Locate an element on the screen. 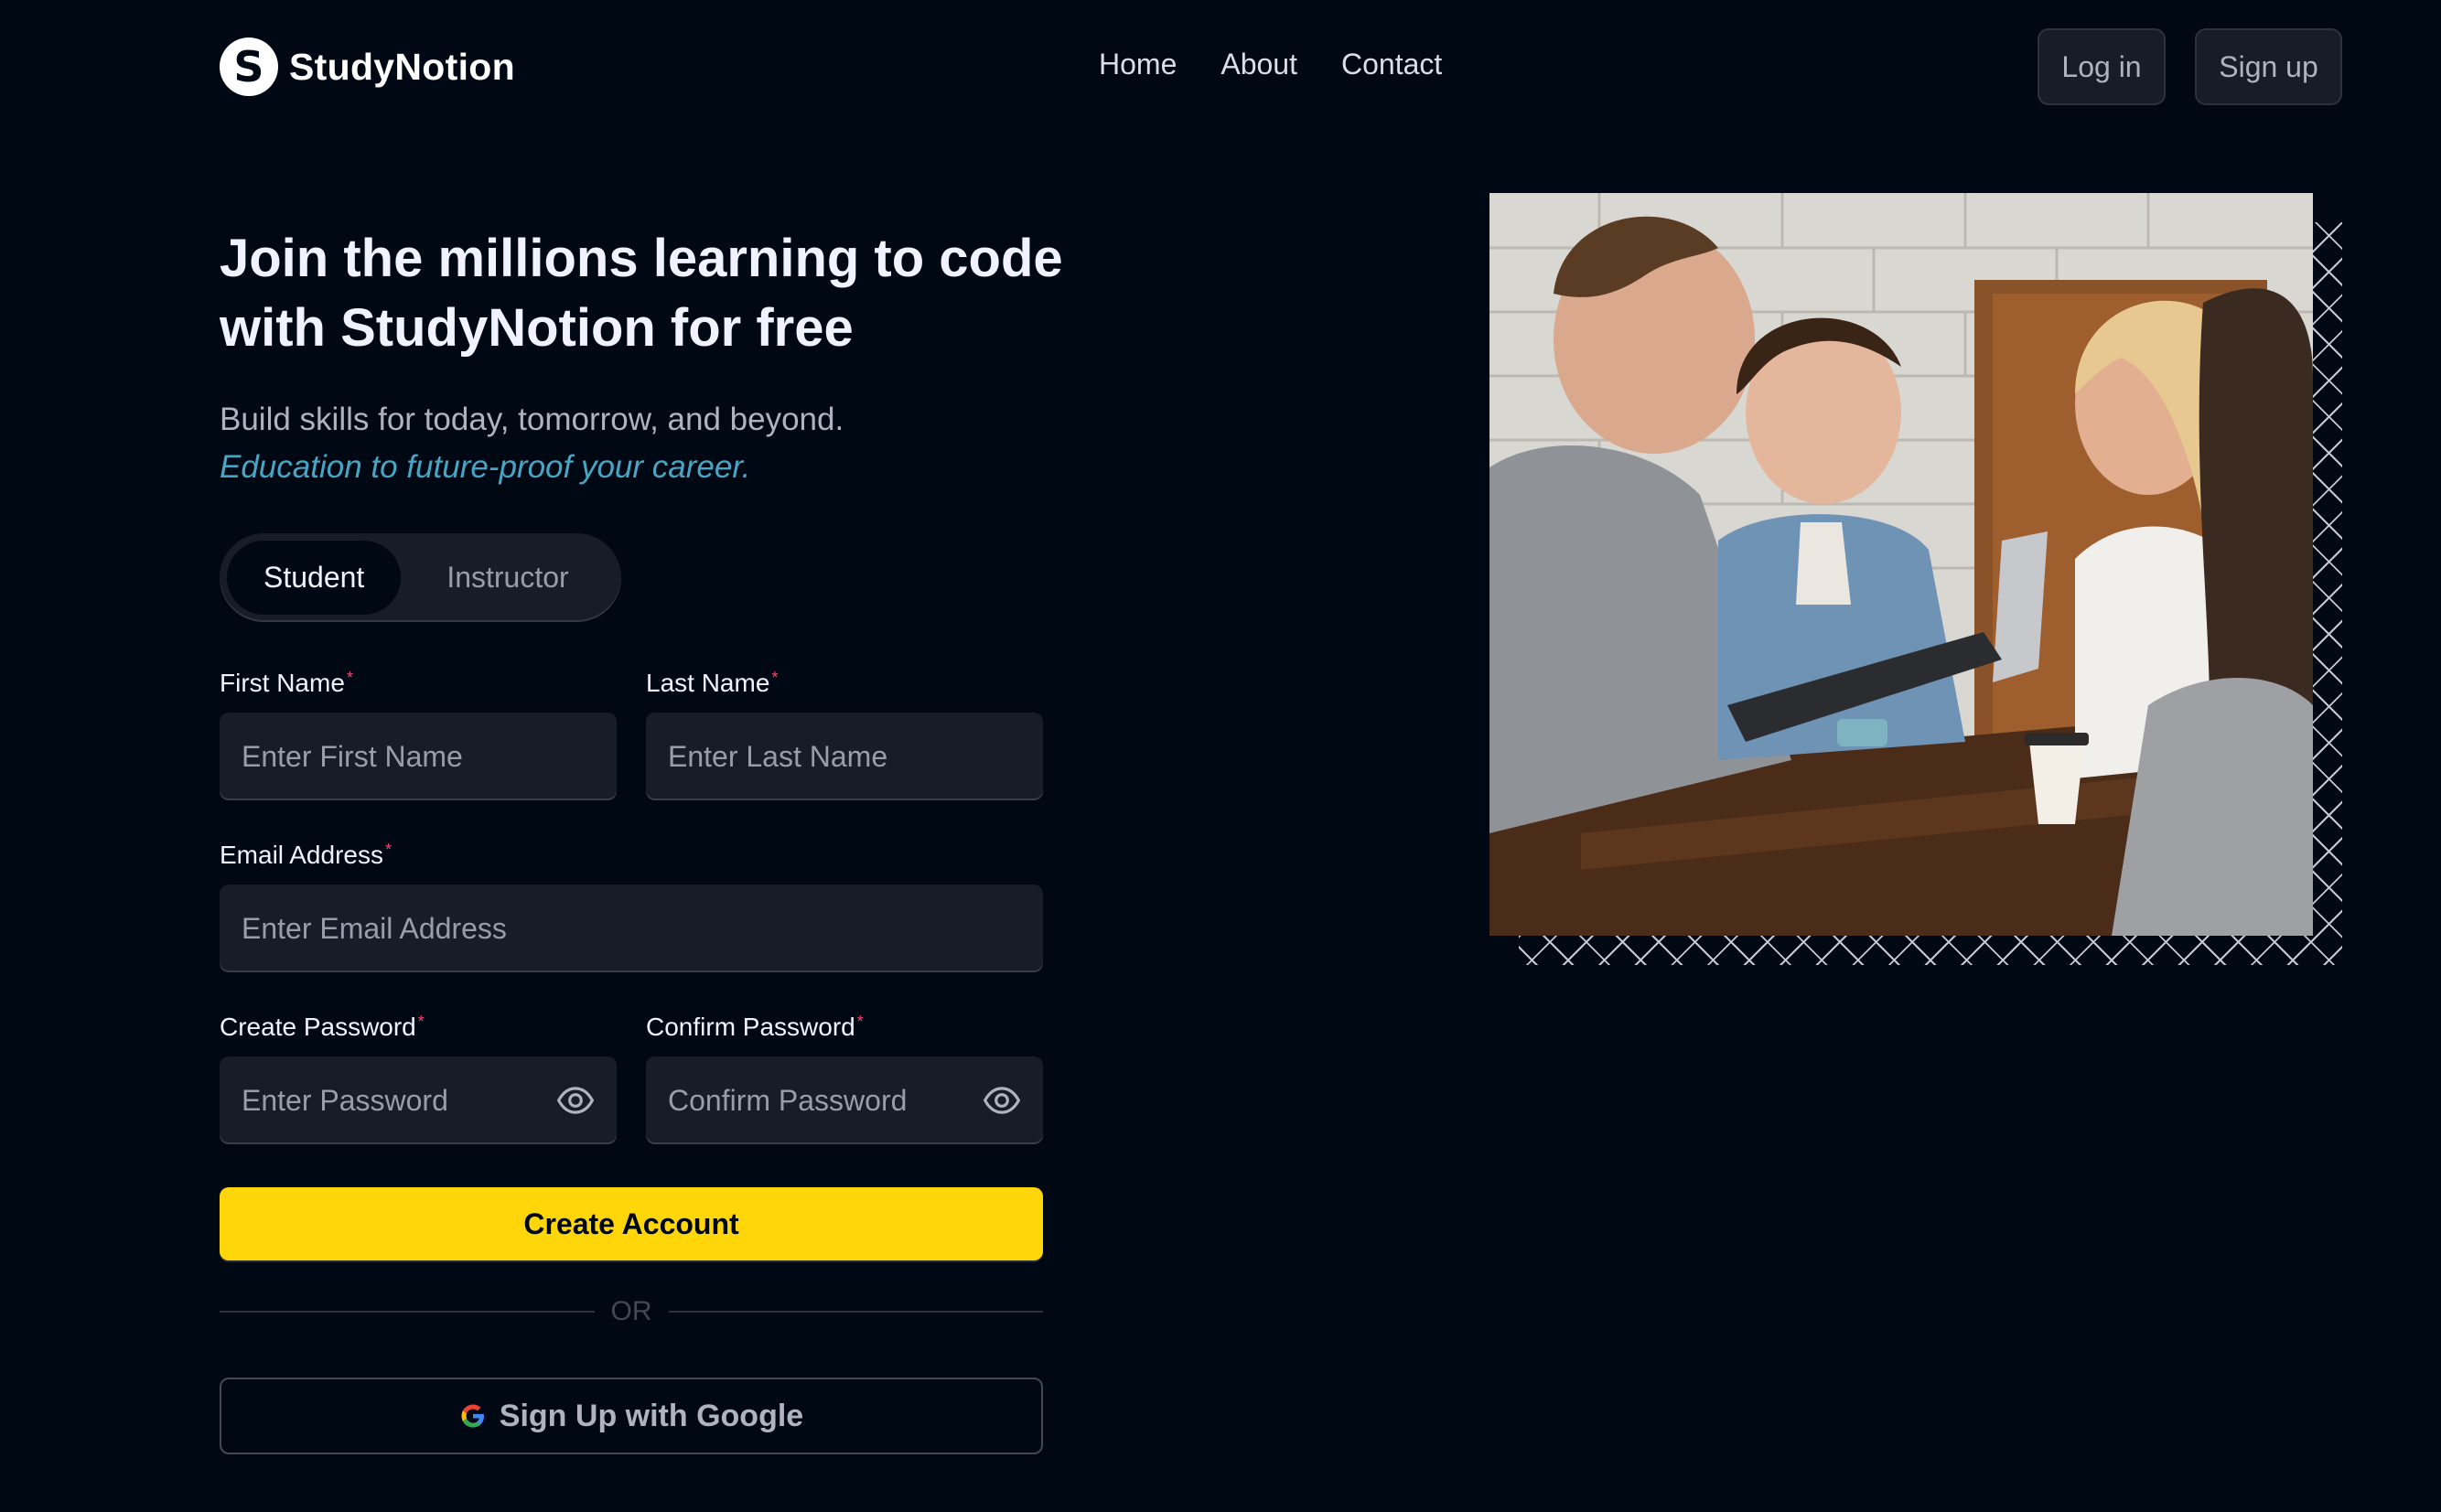 The height and width of the screenshot is (1512, 2441). or-text: OR is located at coordinates (631, 1311).